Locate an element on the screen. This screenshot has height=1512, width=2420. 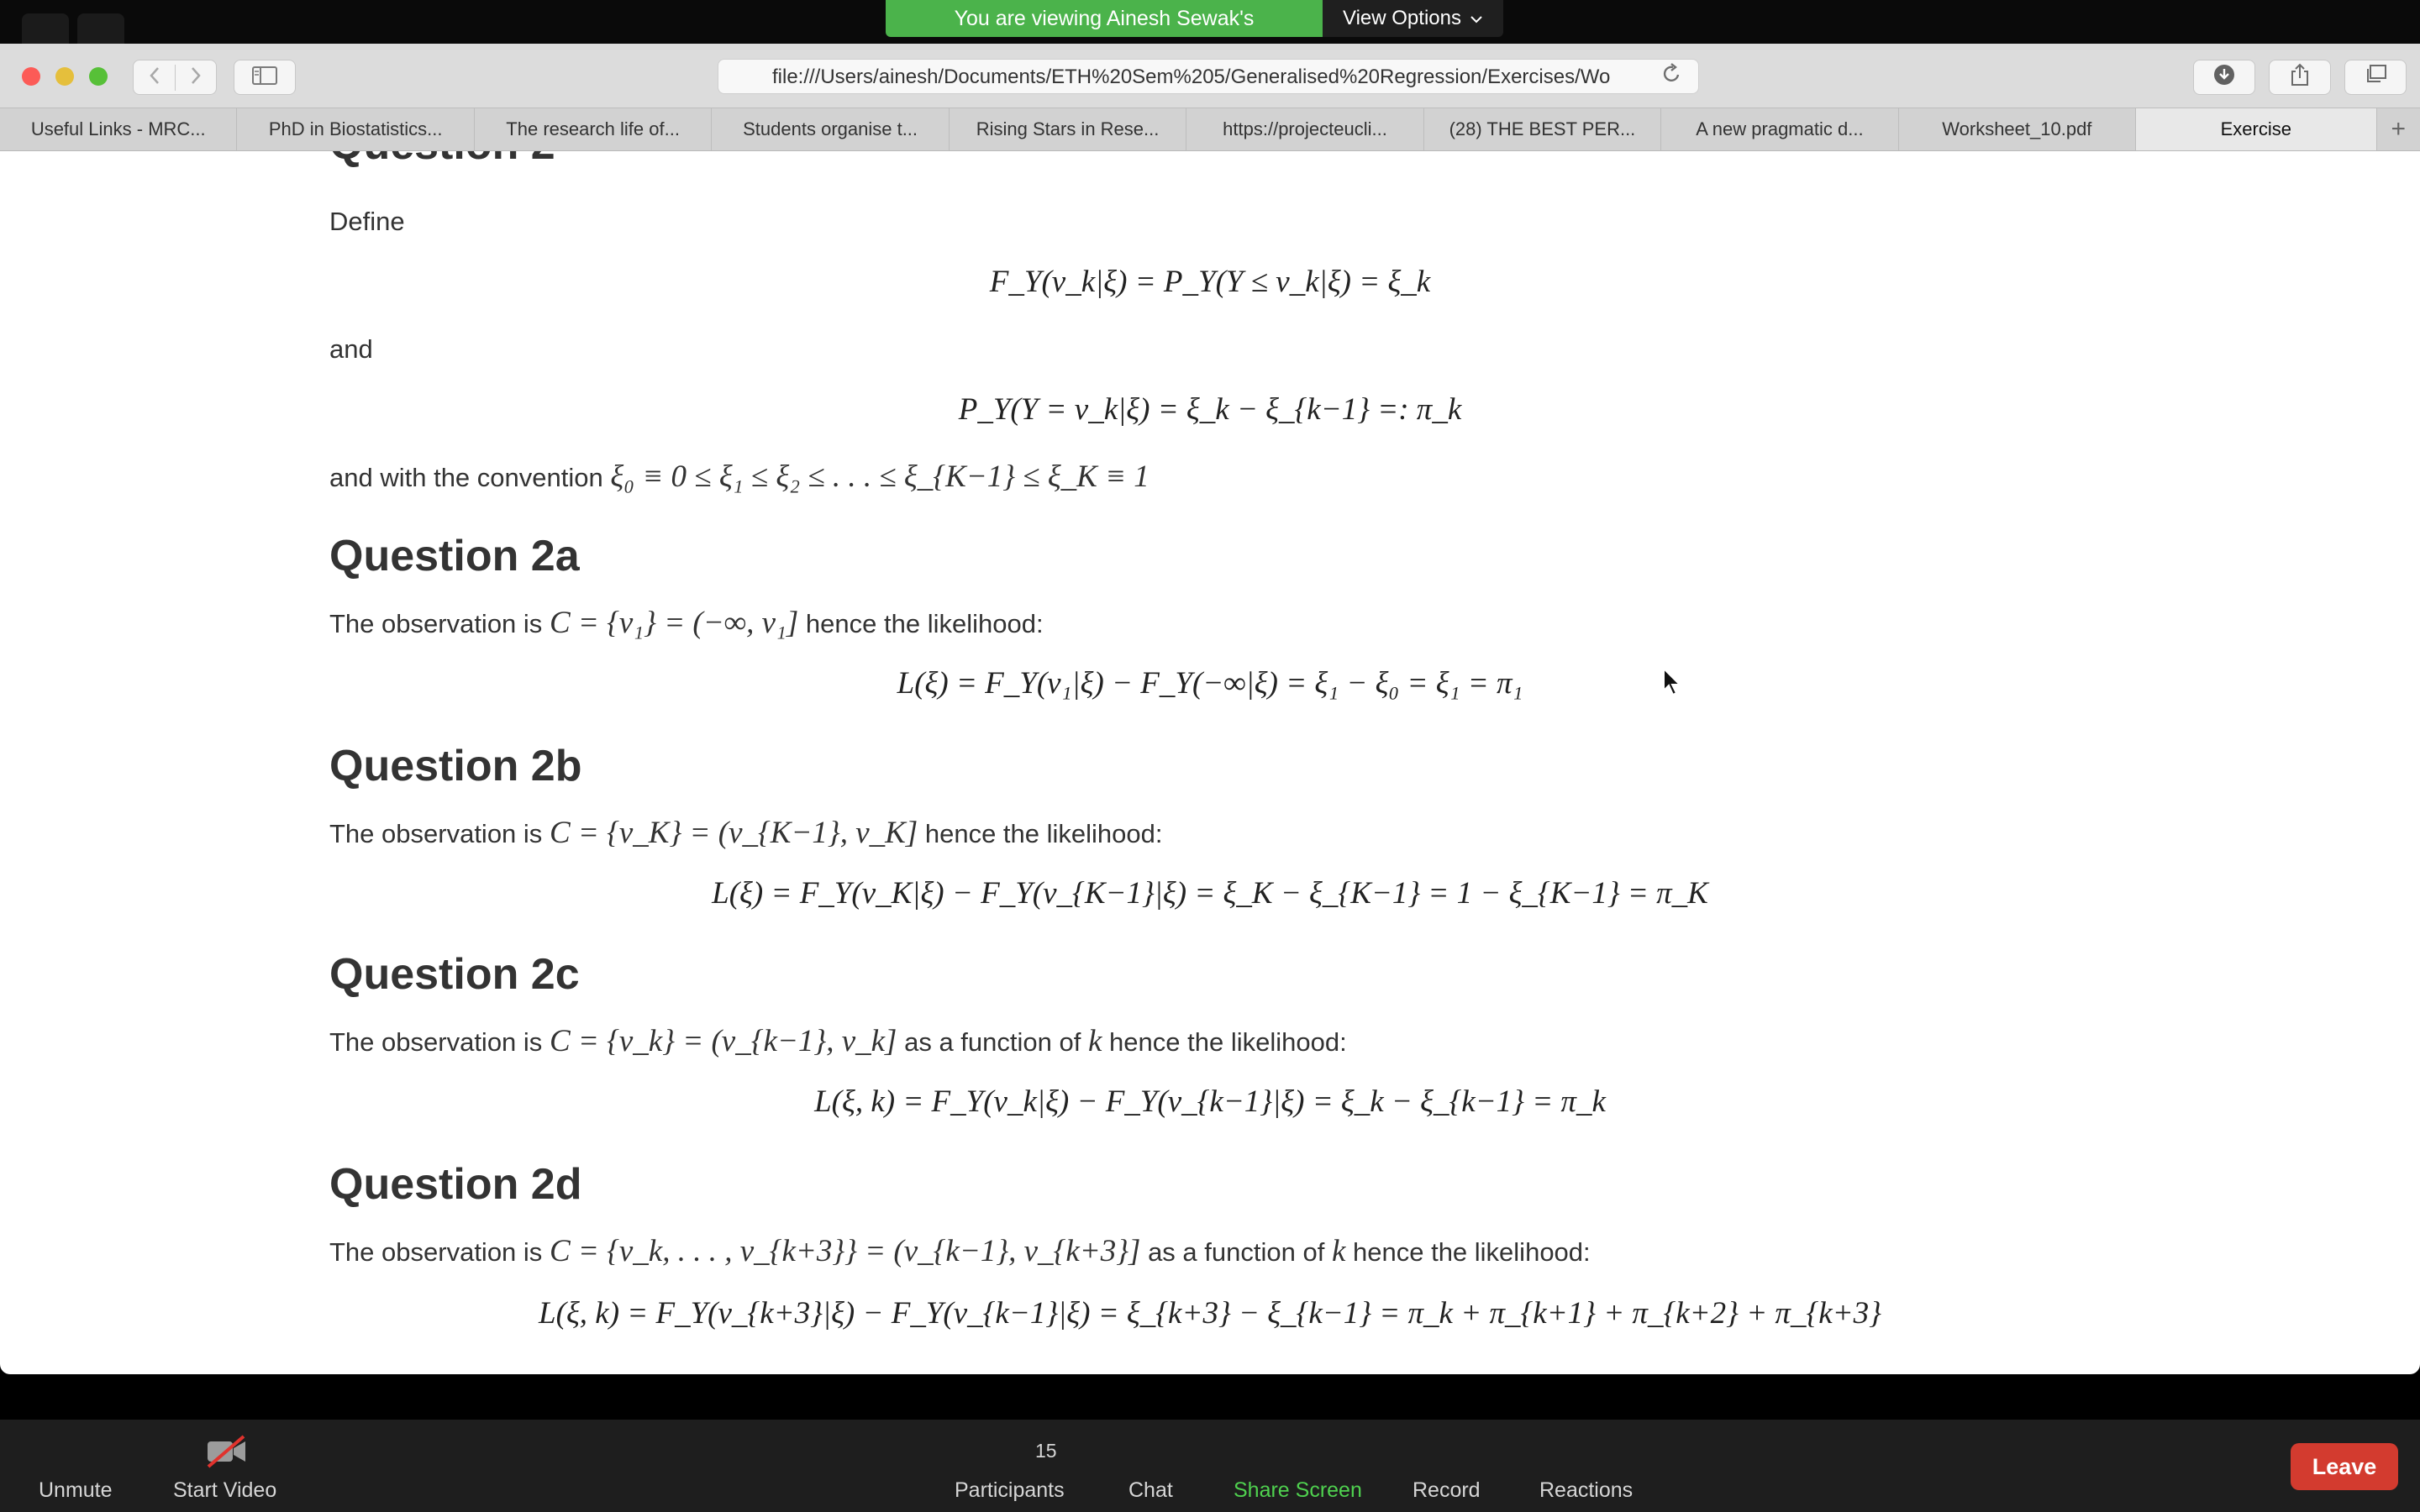
new-tab-plus-icon: + is located at coordinates (2398, 129).